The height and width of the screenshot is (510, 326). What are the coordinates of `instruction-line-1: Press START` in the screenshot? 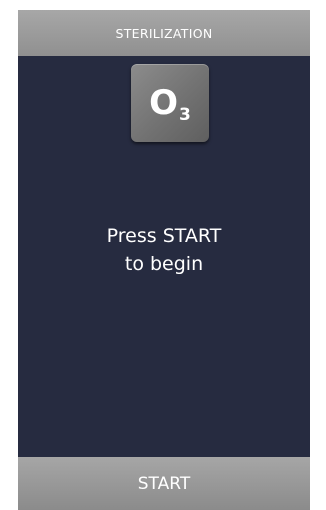 It's located at (164, 236).